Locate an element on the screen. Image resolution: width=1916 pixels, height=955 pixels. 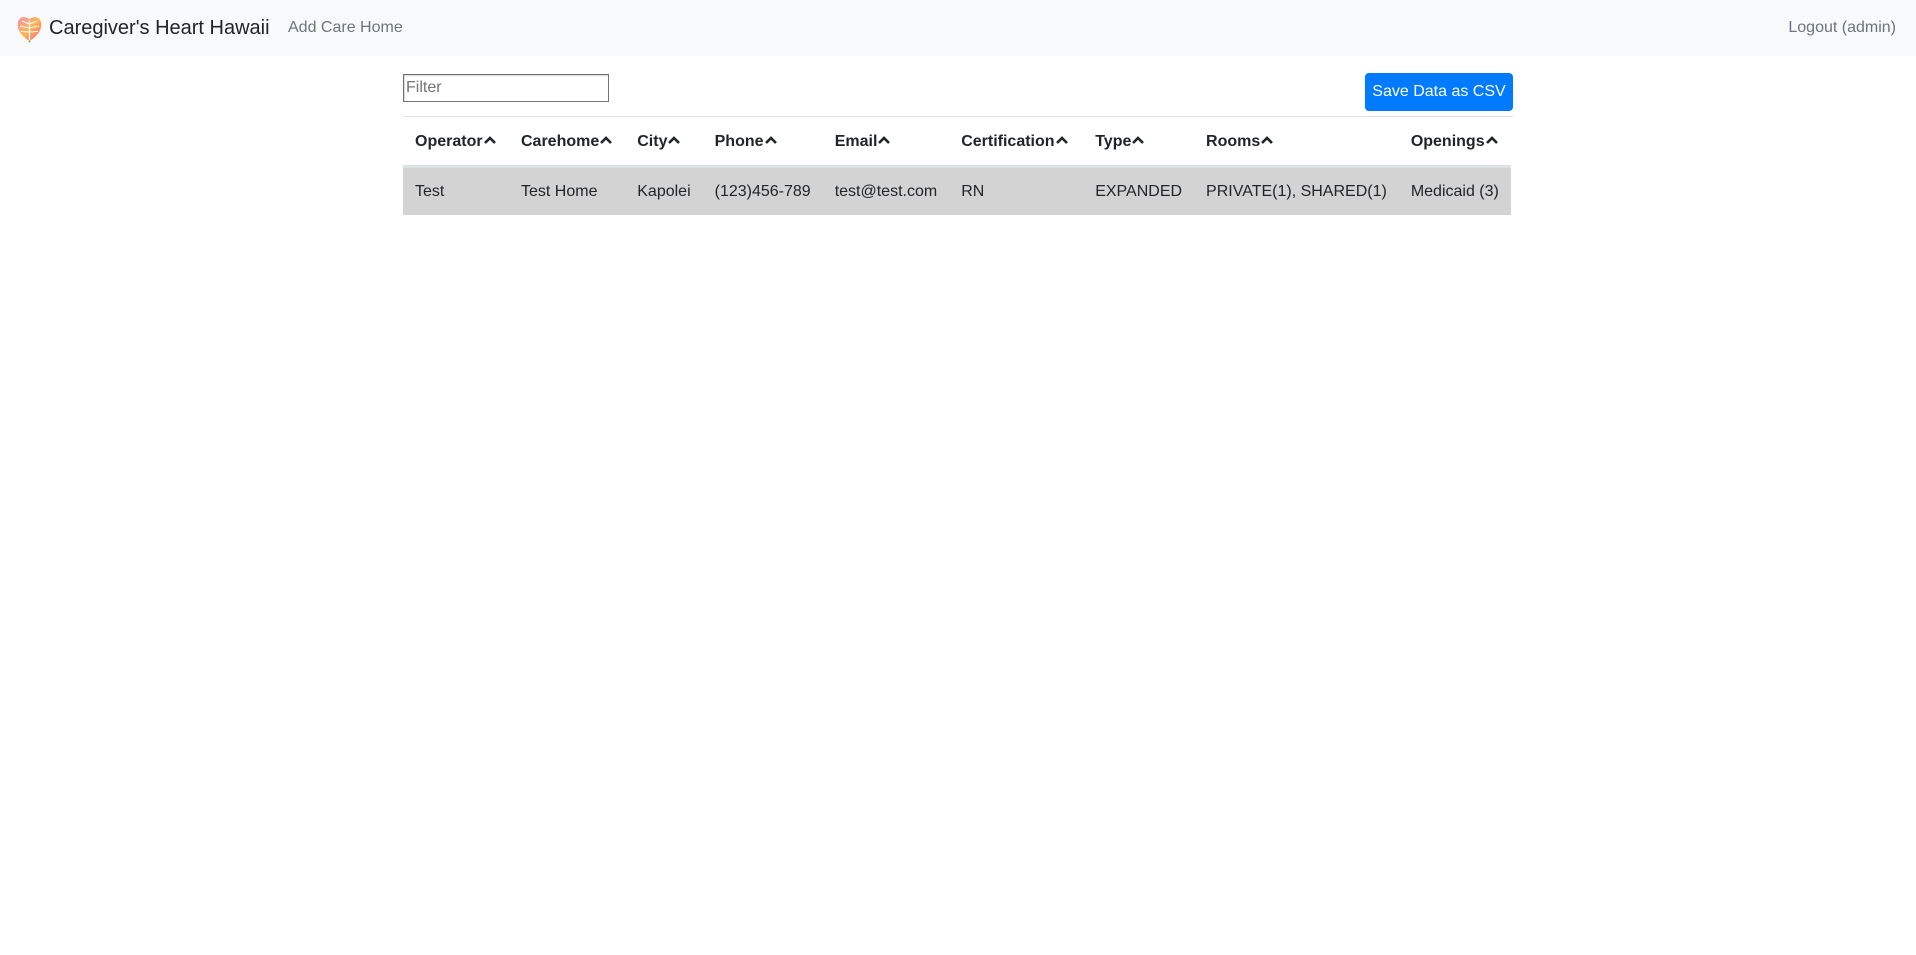
brand-link: Caregiver's Heart Hawaii is located at coordinates (142, 28).